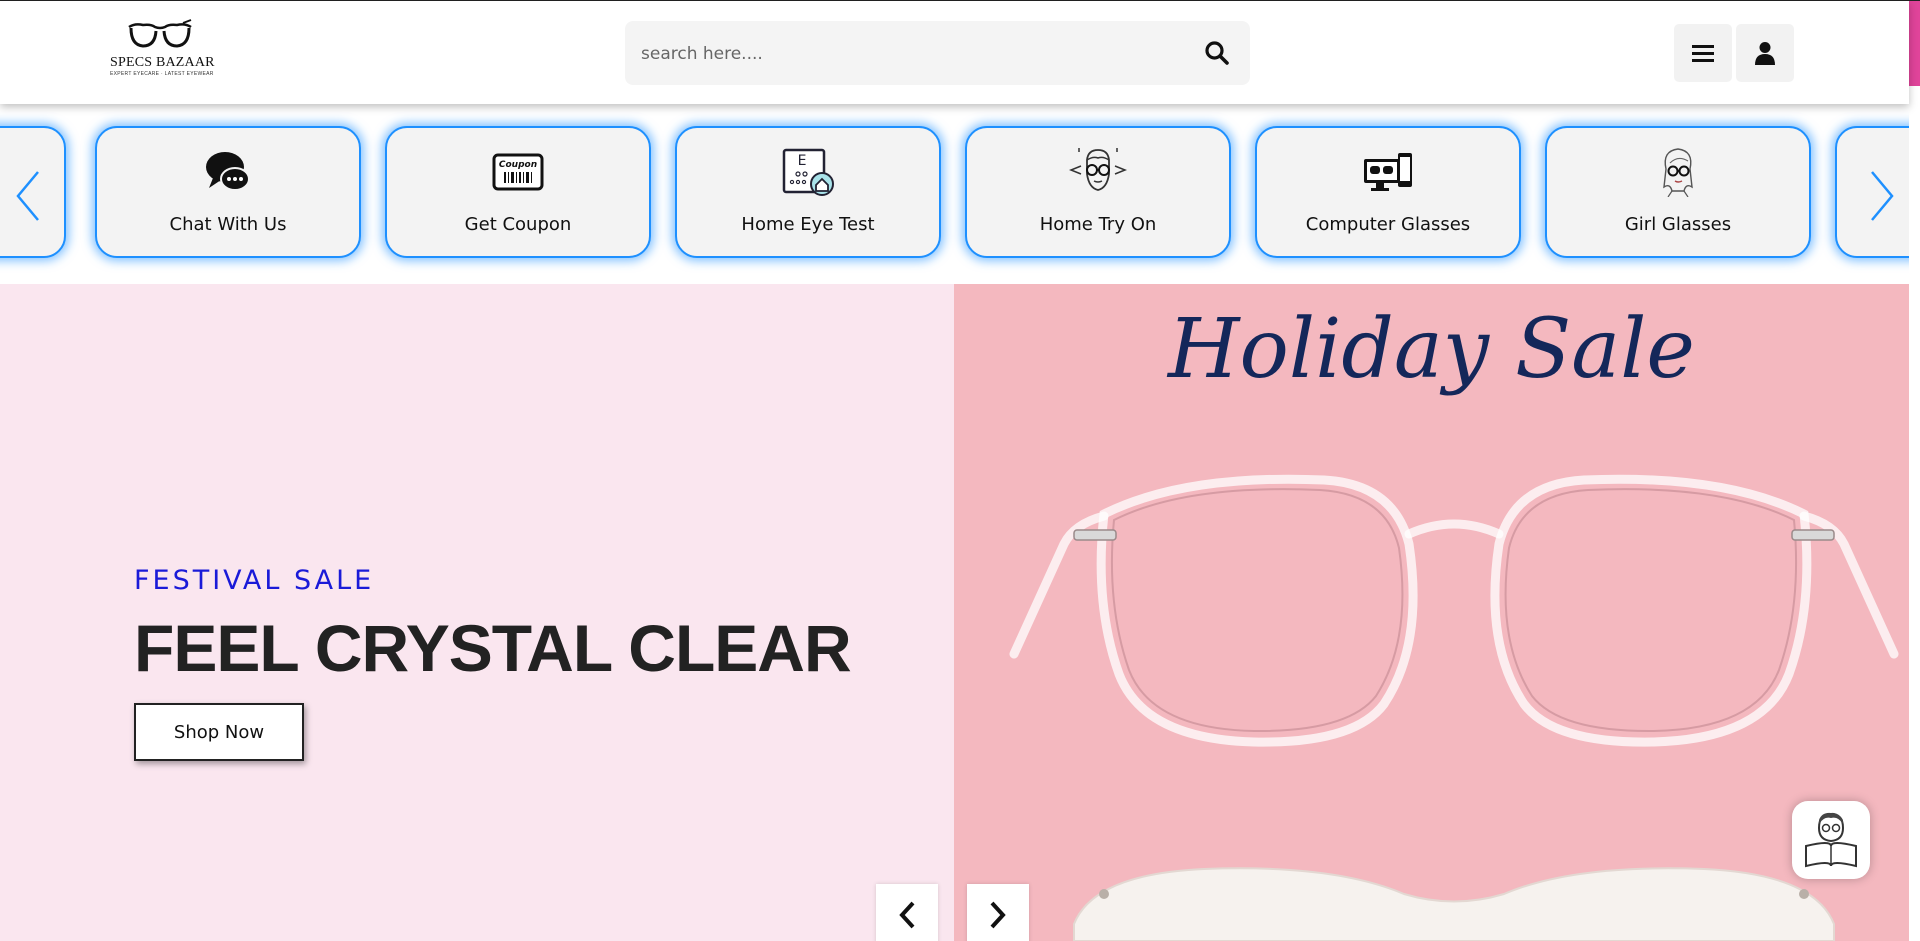 The width and height of the screenshot is (1920, 941). I want to click on quick-links-next-arrow, so click(1882, 196).